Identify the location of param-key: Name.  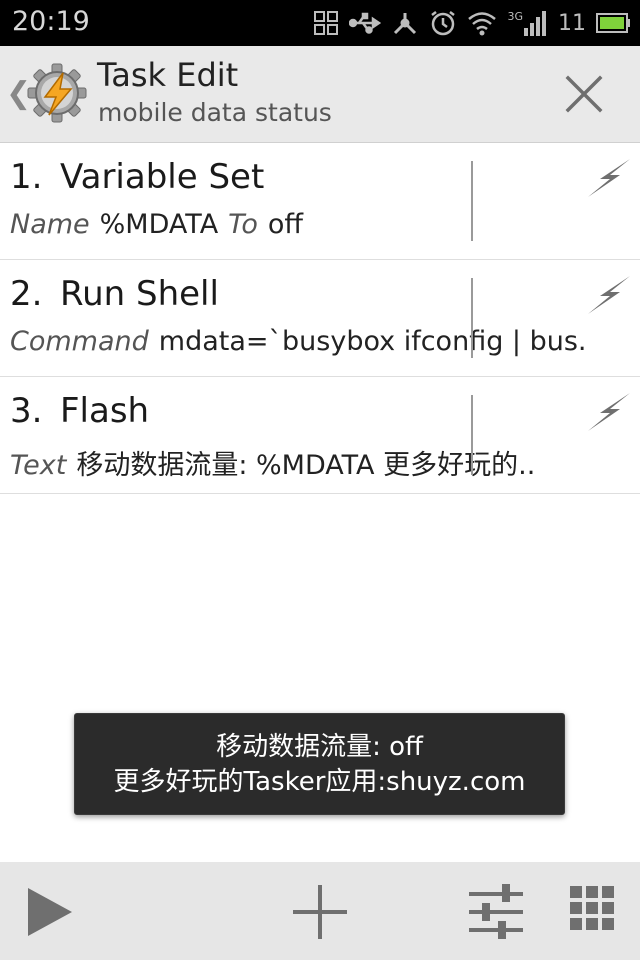
(50, 224).